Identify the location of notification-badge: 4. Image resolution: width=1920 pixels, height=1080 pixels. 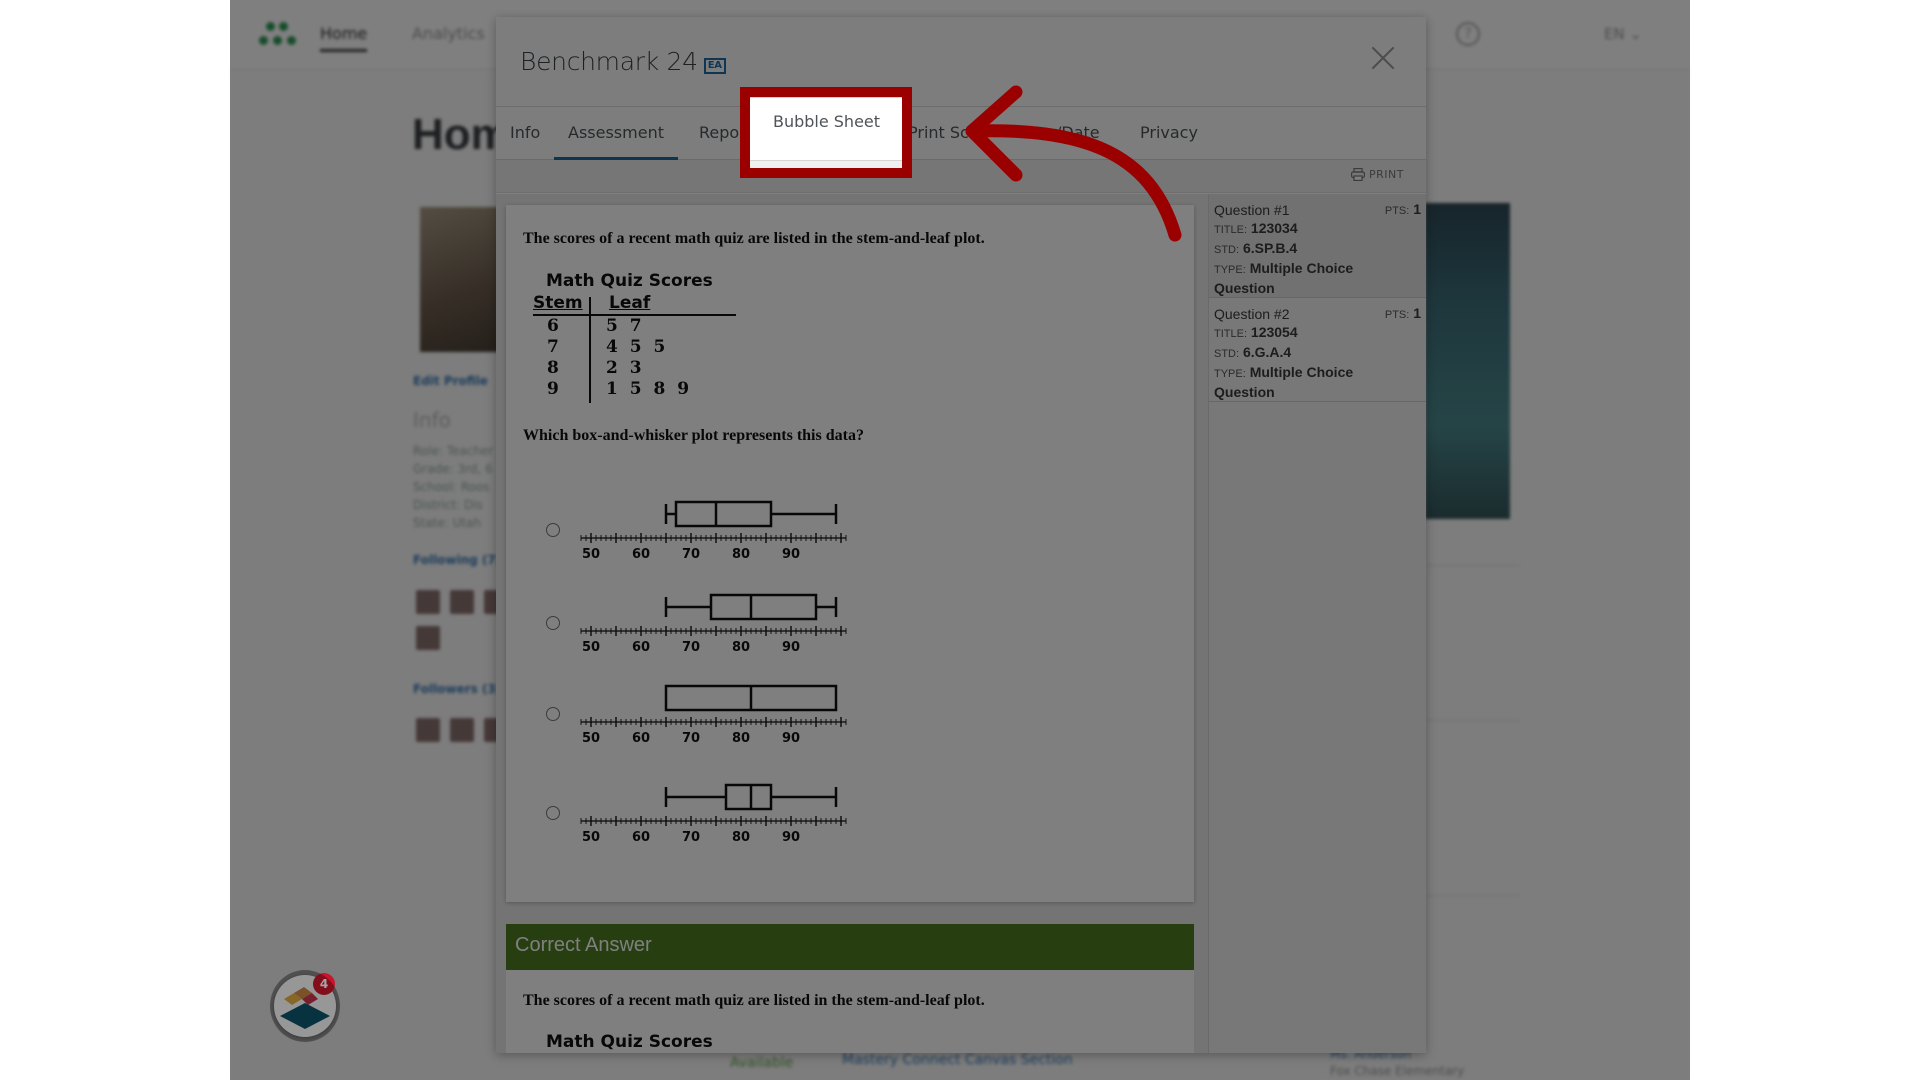
(324, 984).